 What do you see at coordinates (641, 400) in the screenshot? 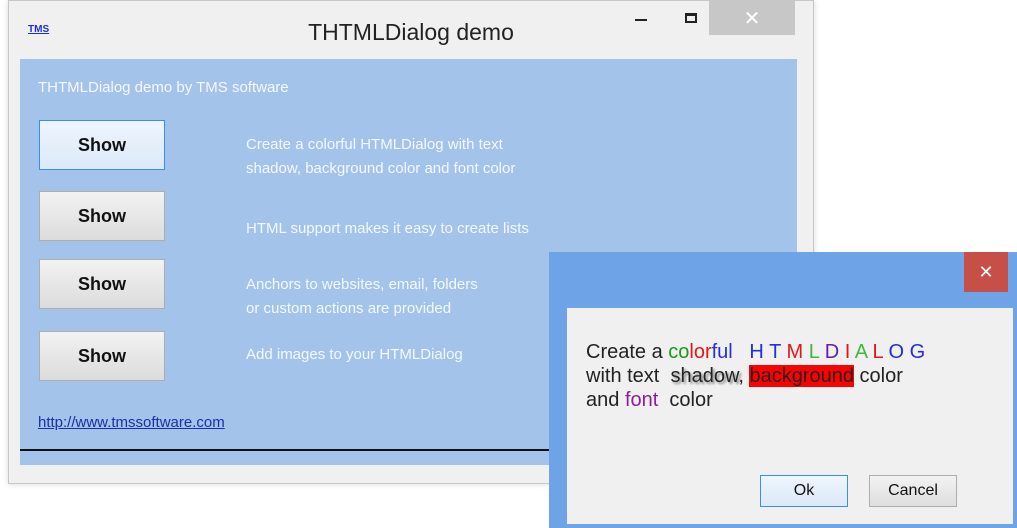
I see `text-font: font` at bounding box center [641, 400].